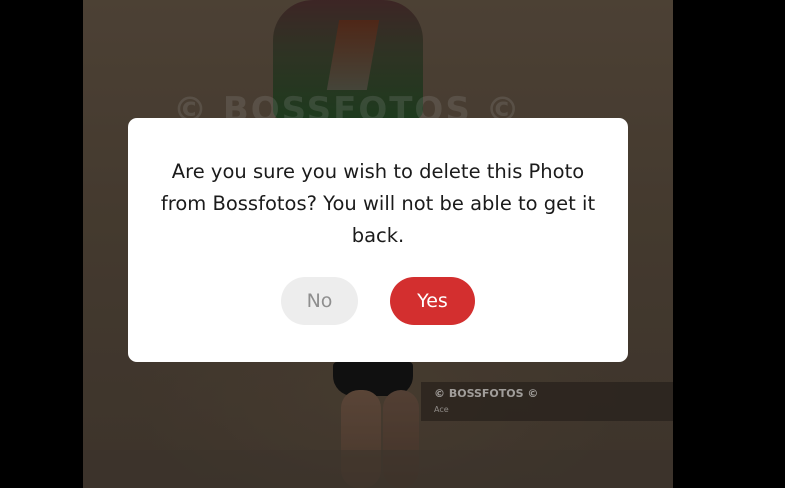  Describe the element at coordinates (547, 401) in the screenshot. I see `photo-caption: © BOSSFOTOS © Ace` at that location.